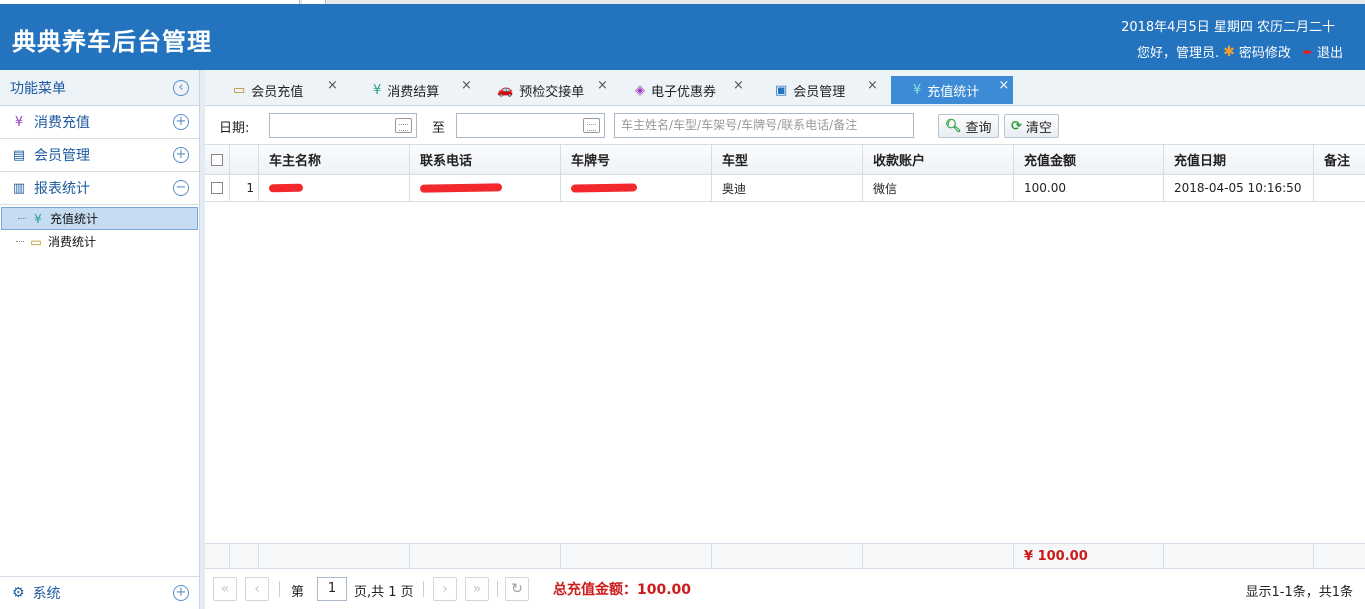  What do you see at coordinates (62, 156) in the screenshot?
I see `sidebar-item-label: 会员管理` at bounding box center [62, 156].